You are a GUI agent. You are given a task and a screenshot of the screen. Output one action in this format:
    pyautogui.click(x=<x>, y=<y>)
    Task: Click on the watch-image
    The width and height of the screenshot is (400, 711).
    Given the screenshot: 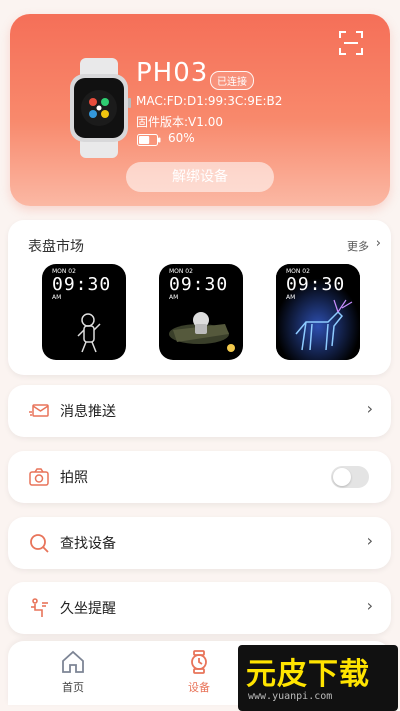 What is the action you would take?
    pyautogui.click(x=100, y=108)
    